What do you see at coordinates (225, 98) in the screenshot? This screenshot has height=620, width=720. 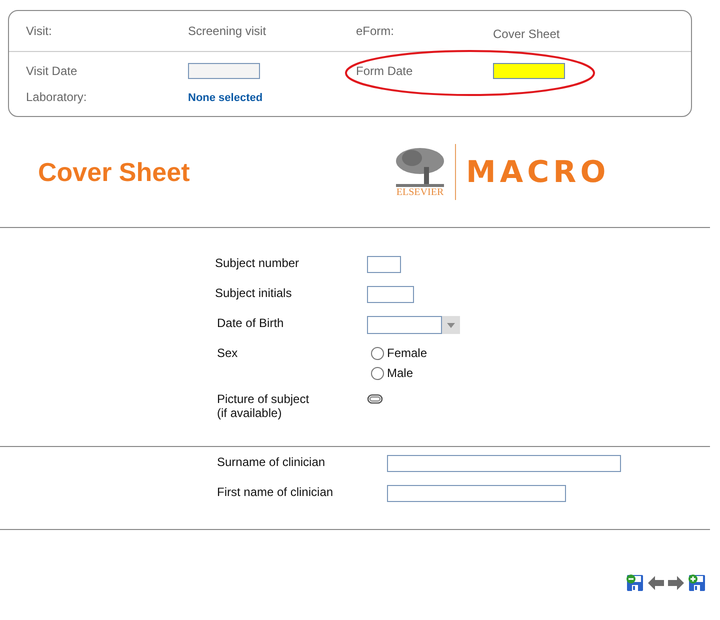 I see `laboratory-link: None selected` at bounding box center [225, 98].